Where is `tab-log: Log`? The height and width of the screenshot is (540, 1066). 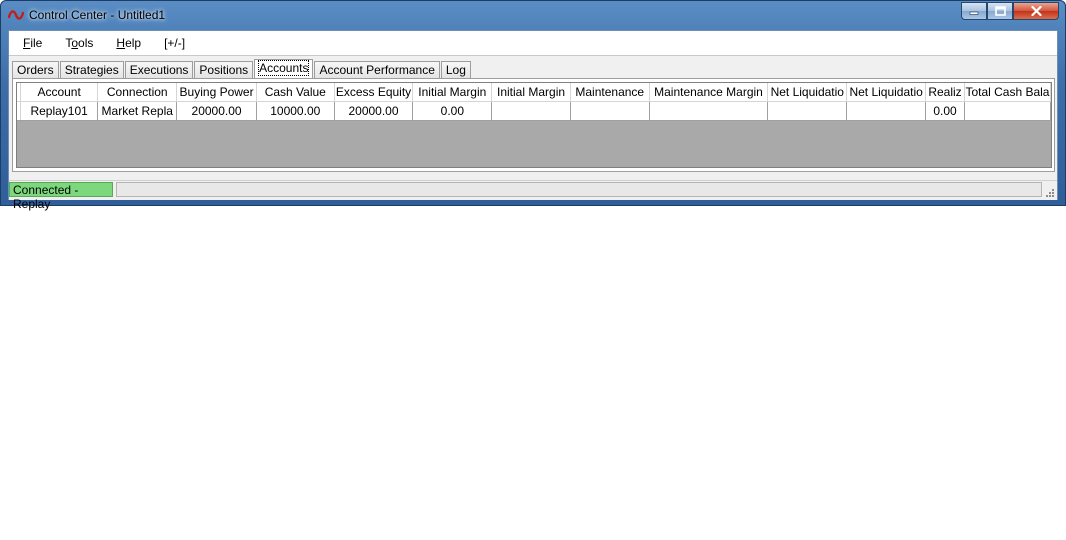
tab-log: Log is located at coordinates (455, 69).